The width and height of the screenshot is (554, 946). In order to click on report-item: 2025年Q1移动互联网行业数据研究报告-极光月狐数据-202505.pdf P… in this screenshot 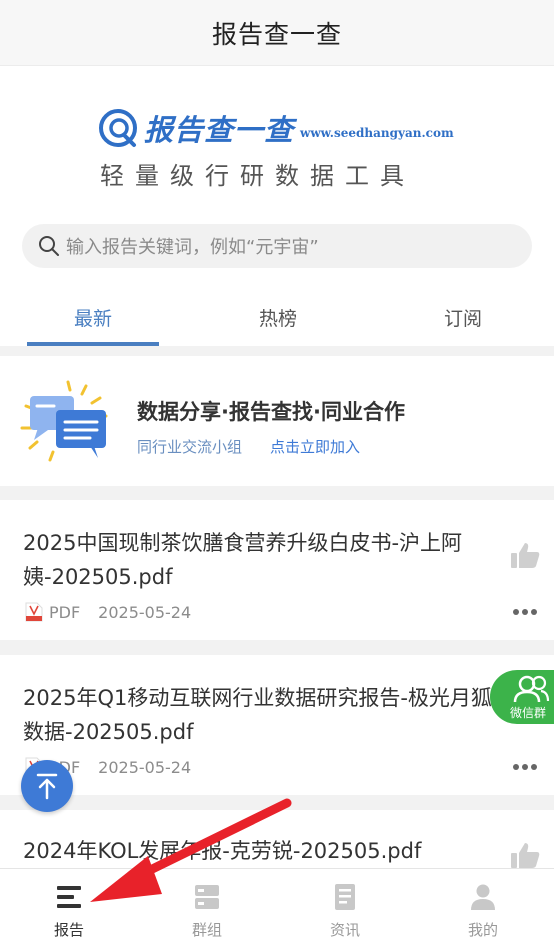, I will do `click(277, 725)`.